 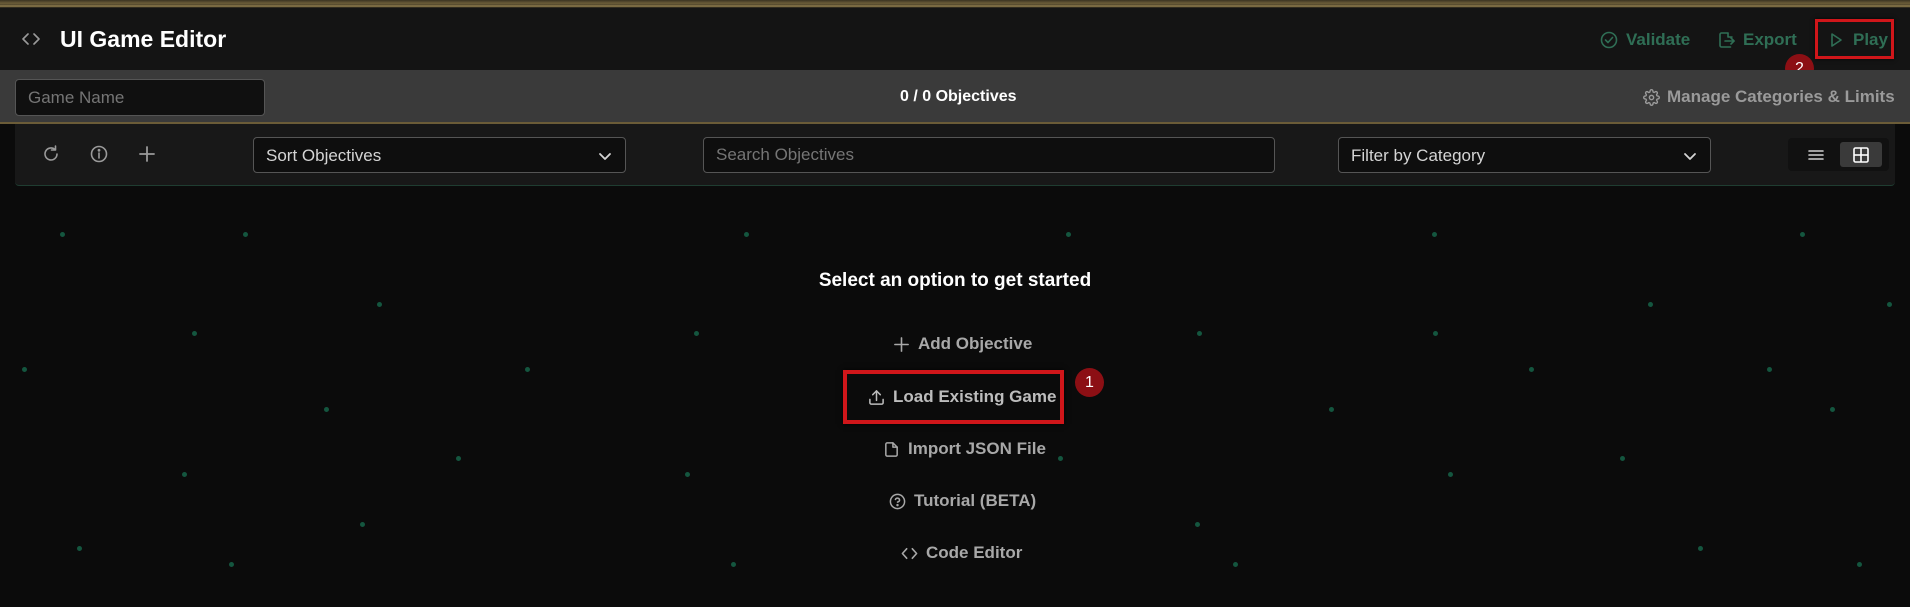 What do you see at coordinates (1524, 155) in the screenshot?
I see `filter-category-select: Filter by Category` at bounding box center [1524, 155].